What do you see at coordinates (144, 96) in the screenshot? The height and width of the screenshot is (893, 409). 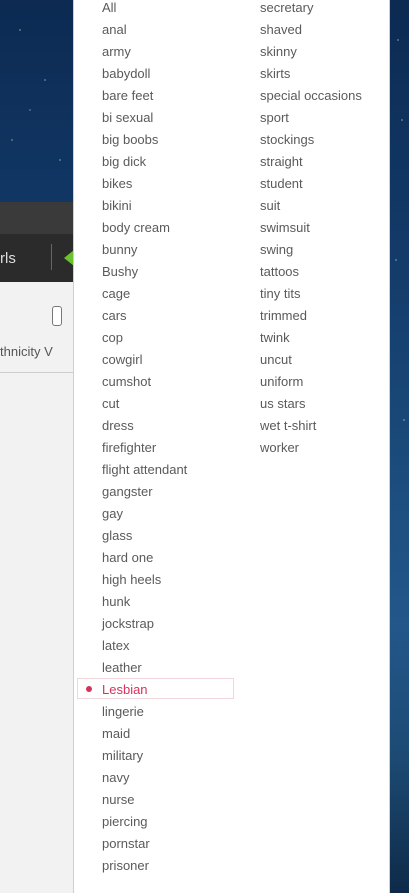 I see `category-item: bare feet` at bounding box center [144, 96].